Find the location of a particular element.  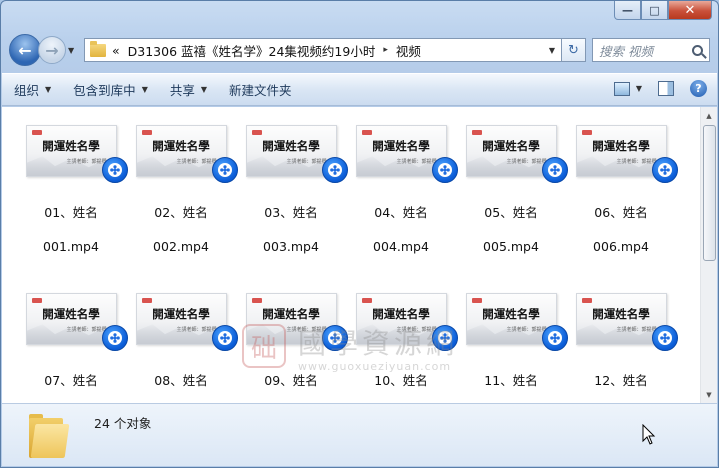

scroll-down-icon: ▼ is located at coordinates (709, 394).